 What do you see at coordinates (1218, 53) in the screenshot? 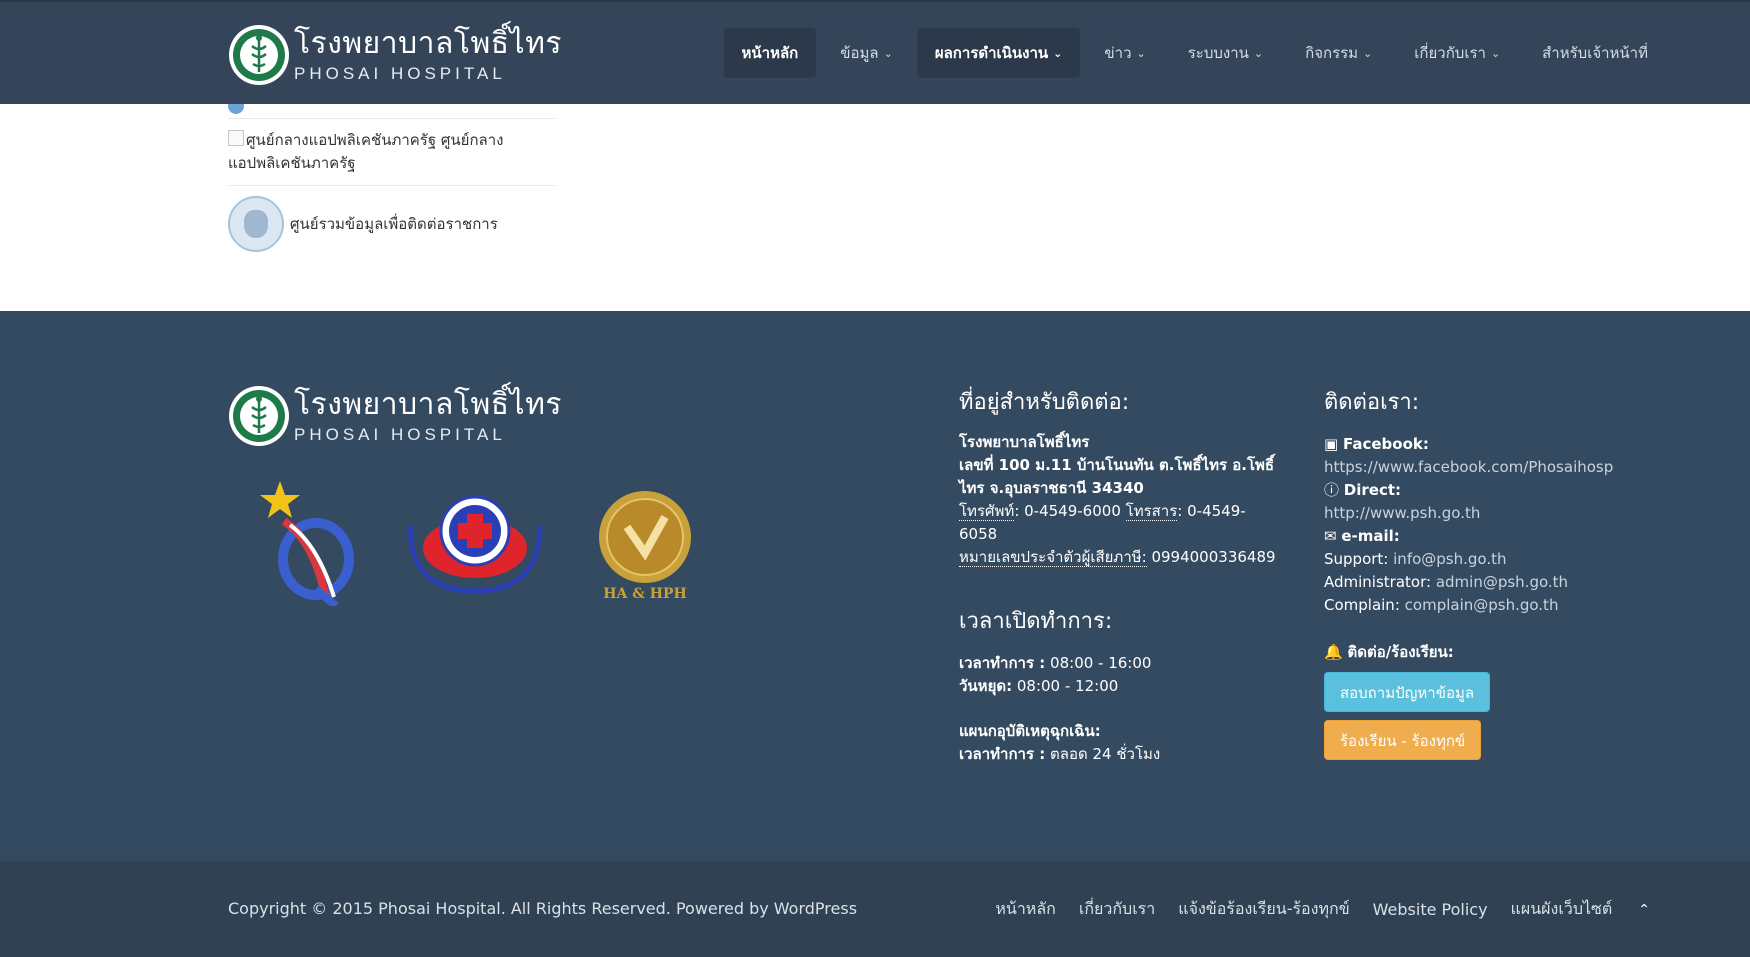
I see `nav-label: ระบบงาน` at bounding box center [1218, 53].